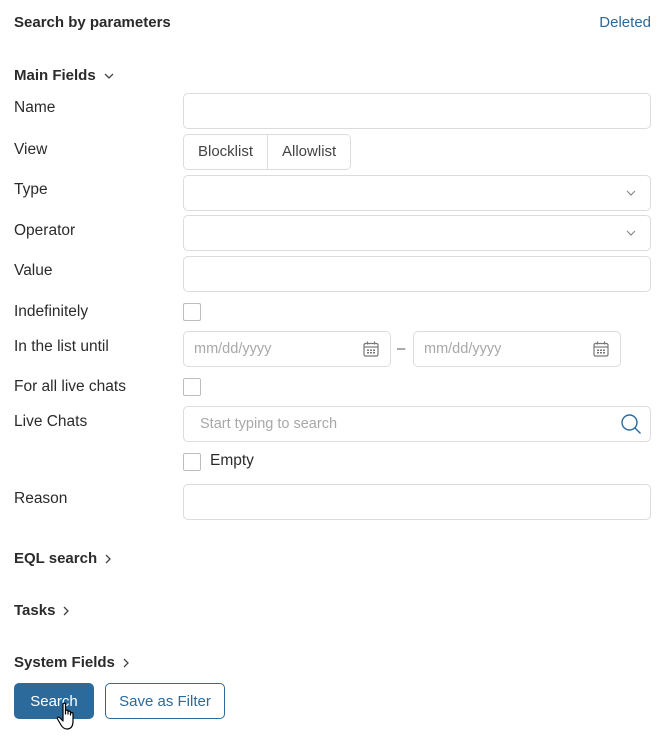 This screenshot has height=737, width=662. Describe the element at coordinates (309, 152) in the screenshot. I see `view-allowlist-button: Allowlist` at that location.